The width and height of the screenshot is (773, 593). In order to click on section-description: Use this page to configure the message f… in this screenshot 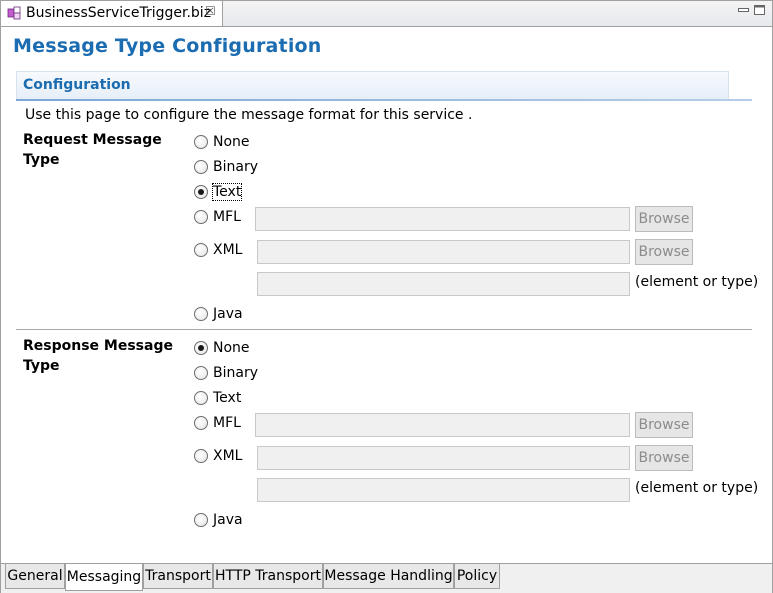, I will do `click(249, 115)`.